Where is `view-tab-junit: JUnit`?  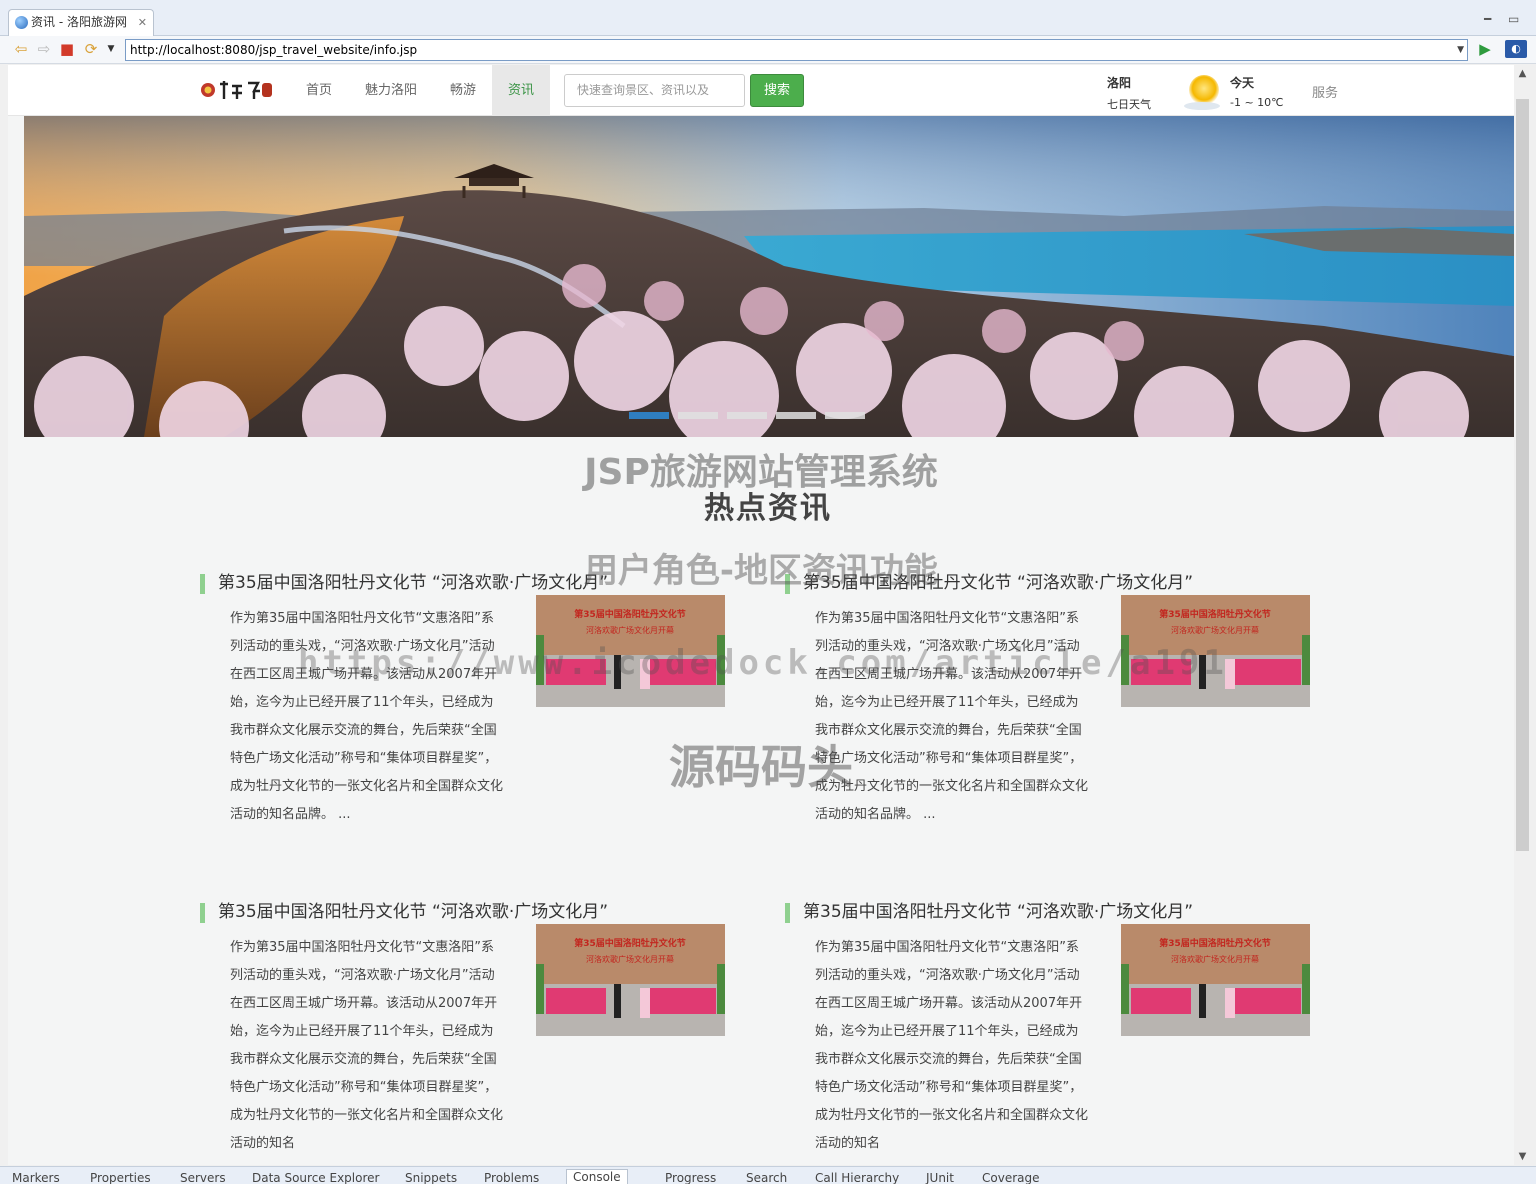
view-tab-junit: JUnit is located at coordinates (940, 1177).